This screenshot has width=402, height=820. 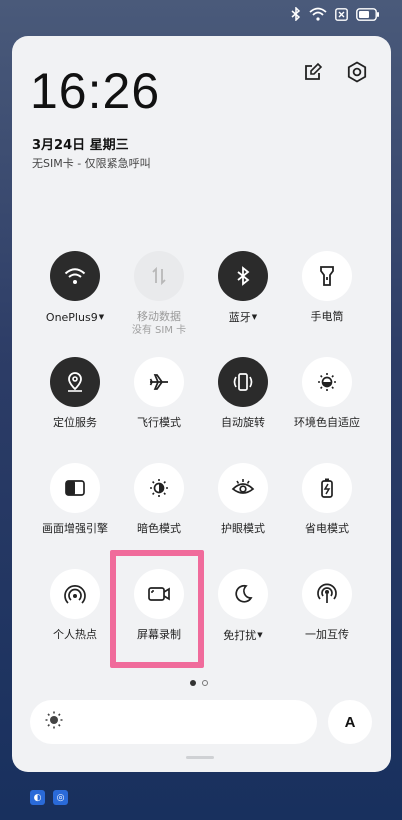 What do you see at coordinates (159, 382) in the screenshot?
I see `airplane-icon` at bounding box center [159, 382].